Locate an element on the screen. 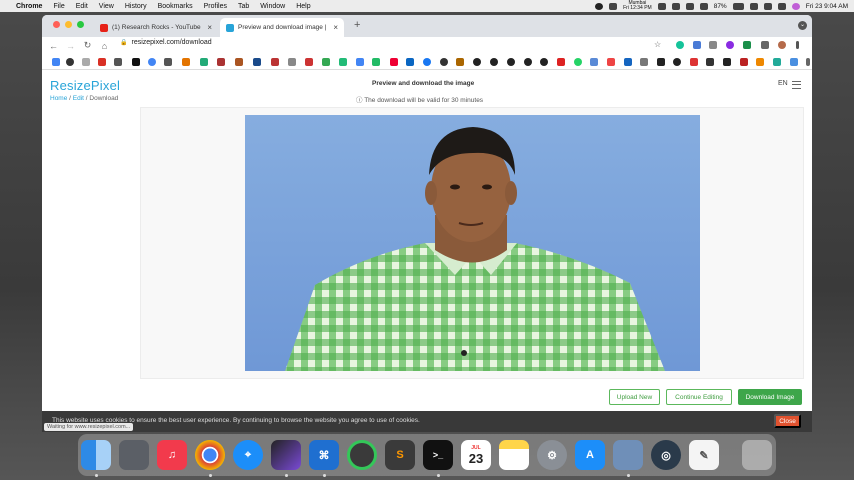 The height and width of the screenshot is (480, 854). download-image-button: Download Image is located at coordinates (770, 397).